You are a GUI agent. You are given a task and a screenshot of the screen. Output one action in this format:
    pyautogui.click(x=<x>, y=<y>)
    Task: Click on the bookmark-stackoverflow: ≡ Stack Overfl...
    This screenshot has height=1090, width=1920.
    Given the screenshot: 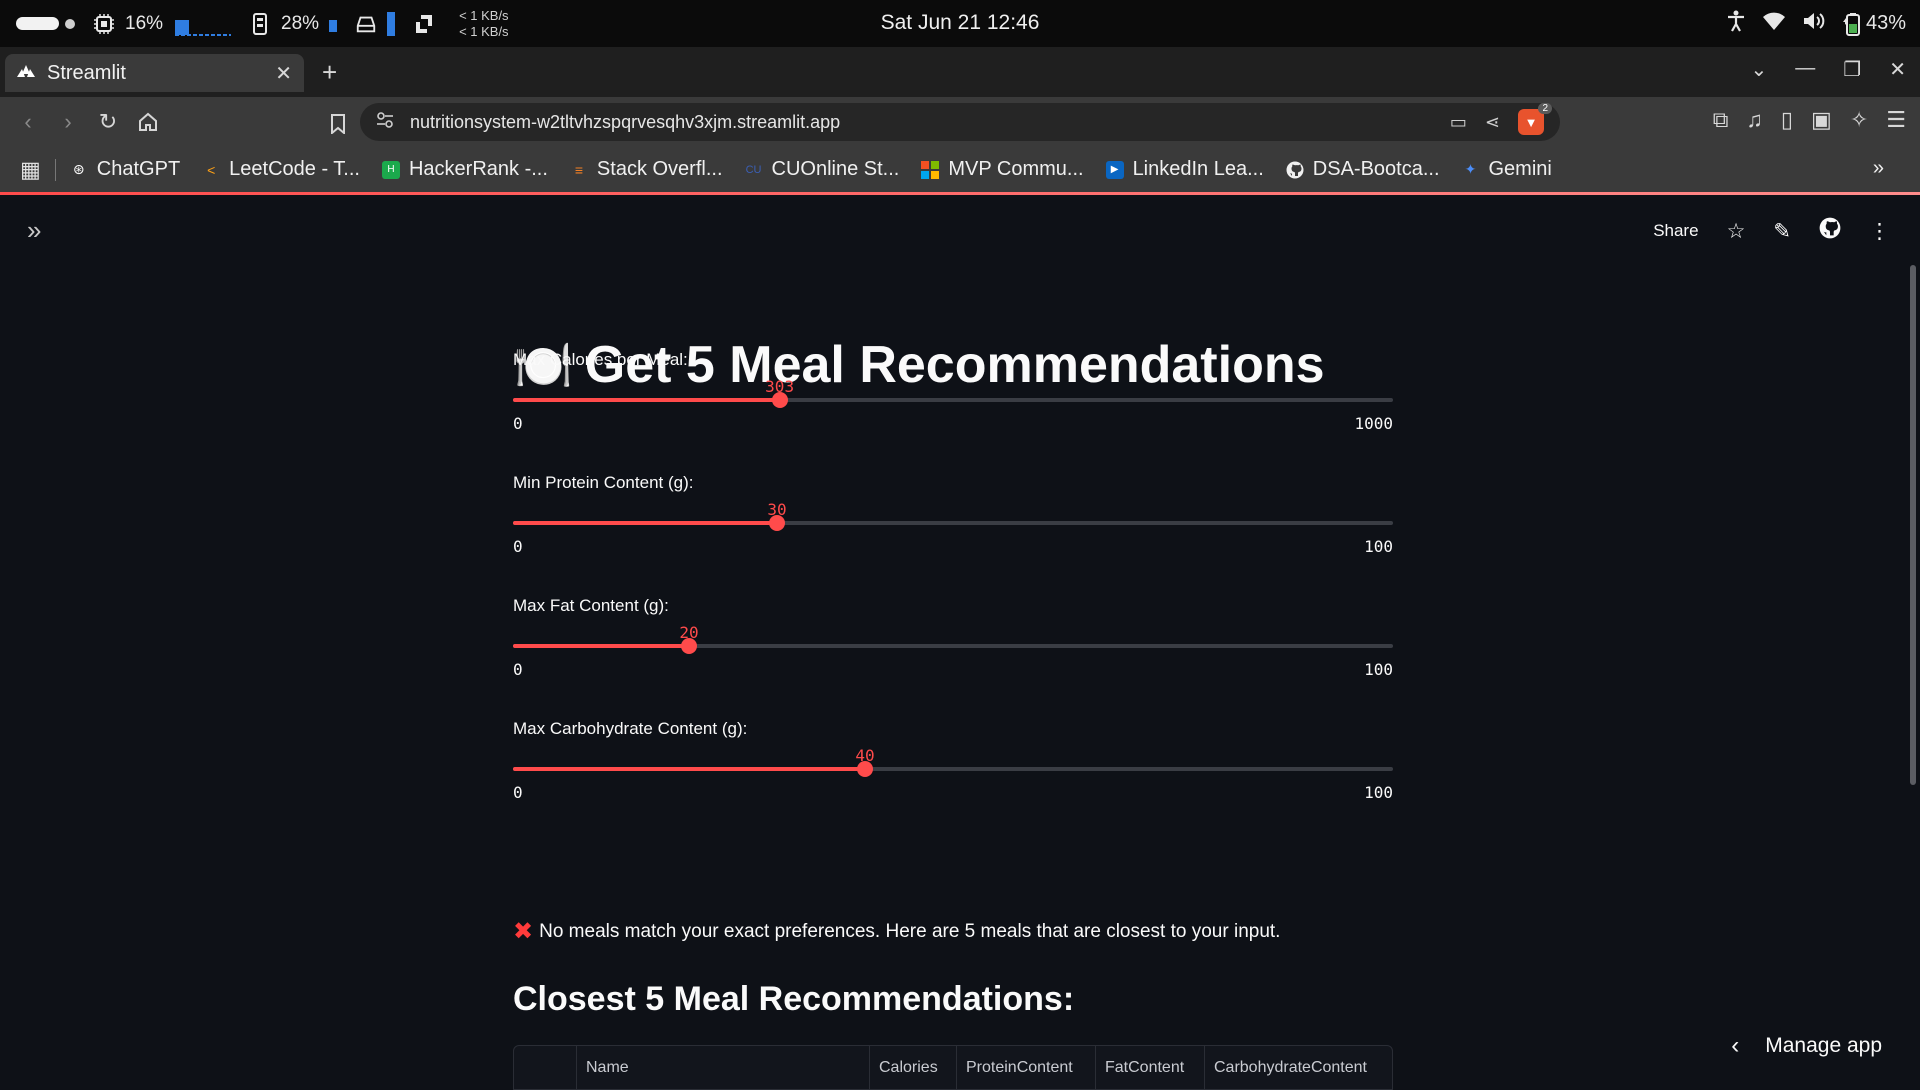 What is the action you would take?
    pyautogui.click(x=646, y=169)
    